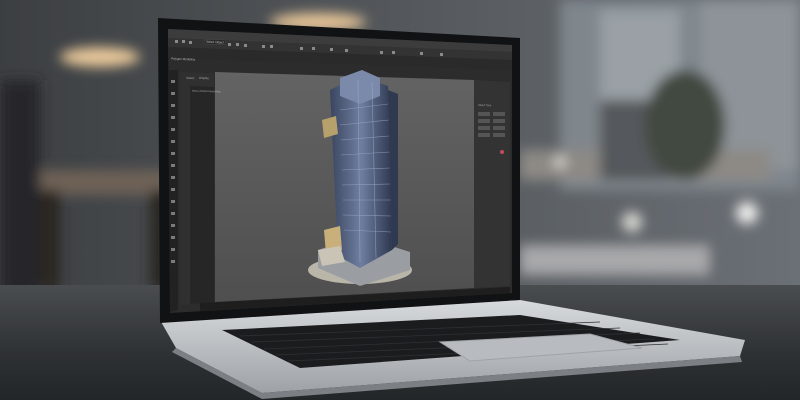 This screenshot has height=400, width=800. Describe the element at coordinates (182, 59) in the screenshot. I see `ribbon-label: Polygon Modeling` at that location.